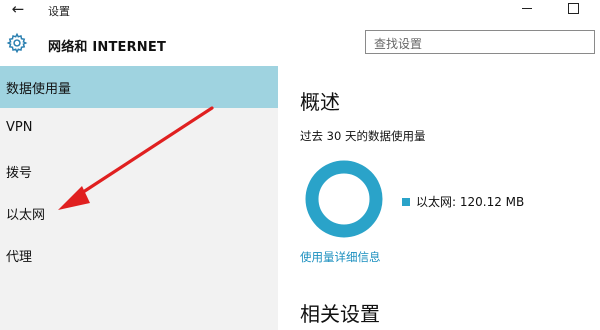  What do you see at coordinates (139, 129) in the screenshot?
I see `sidebar-item-vpn: VPN` at bounding box center [139, 129].